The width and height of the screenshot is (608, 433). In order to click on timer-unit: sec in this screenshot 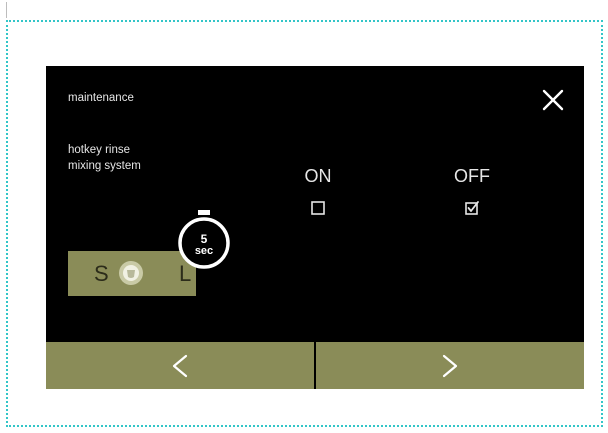, I will do `click(204, 251)`.